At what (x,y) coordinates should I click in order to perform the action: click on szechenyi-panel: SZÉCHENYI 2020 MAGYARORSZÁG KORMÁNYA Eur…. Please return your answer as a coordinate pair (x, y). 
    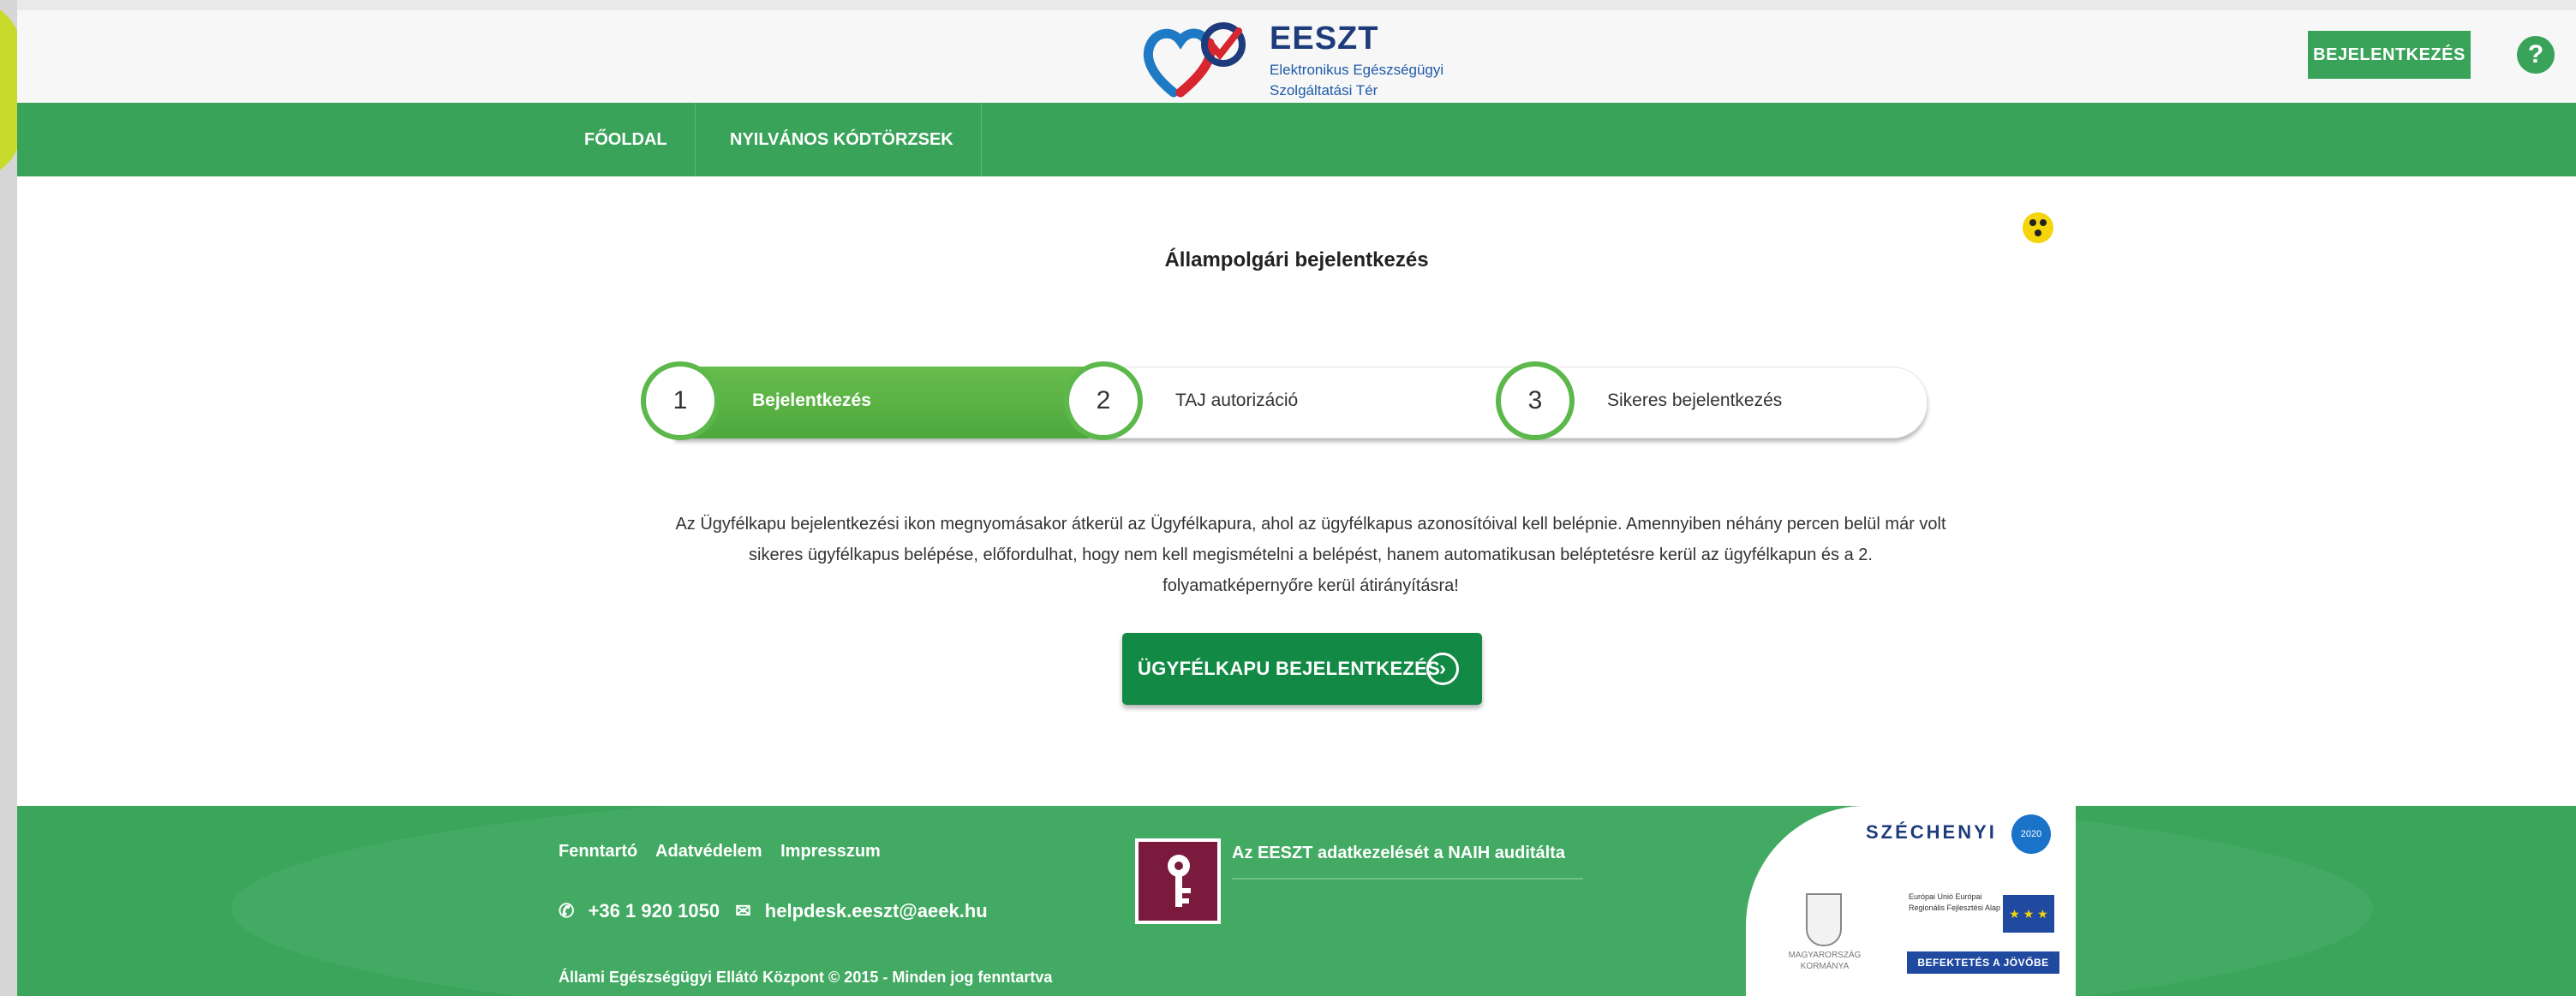
    Looking at the image, I should click on (1911, 901).